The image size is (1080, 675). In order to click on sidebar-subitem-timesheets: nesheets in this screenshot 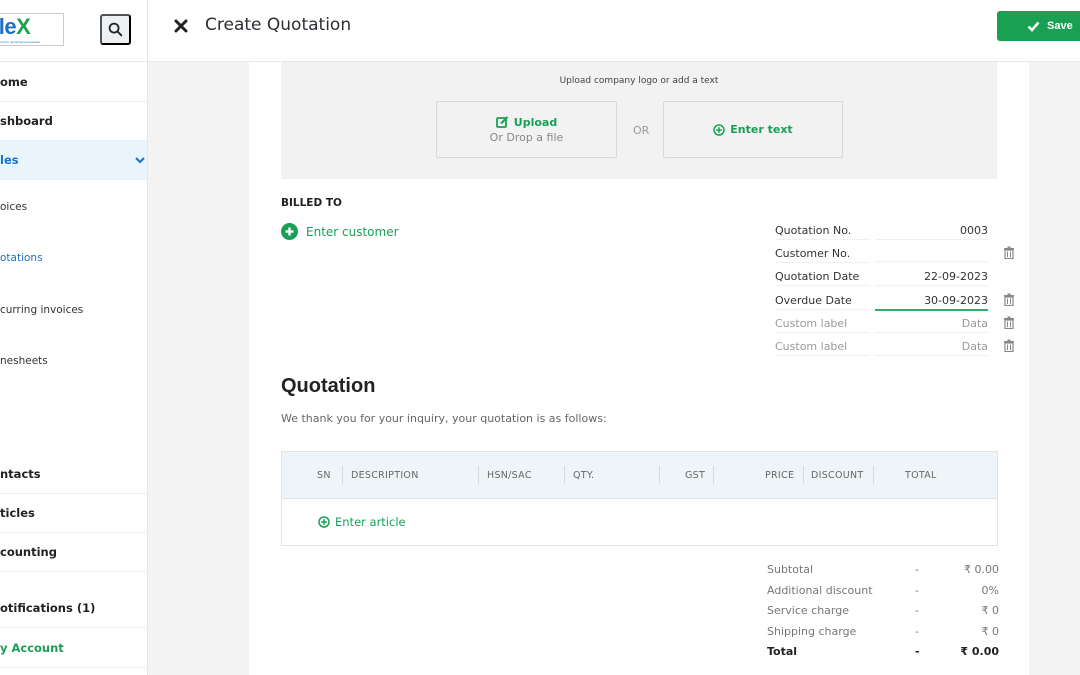, I will do `click(24, 361)`.